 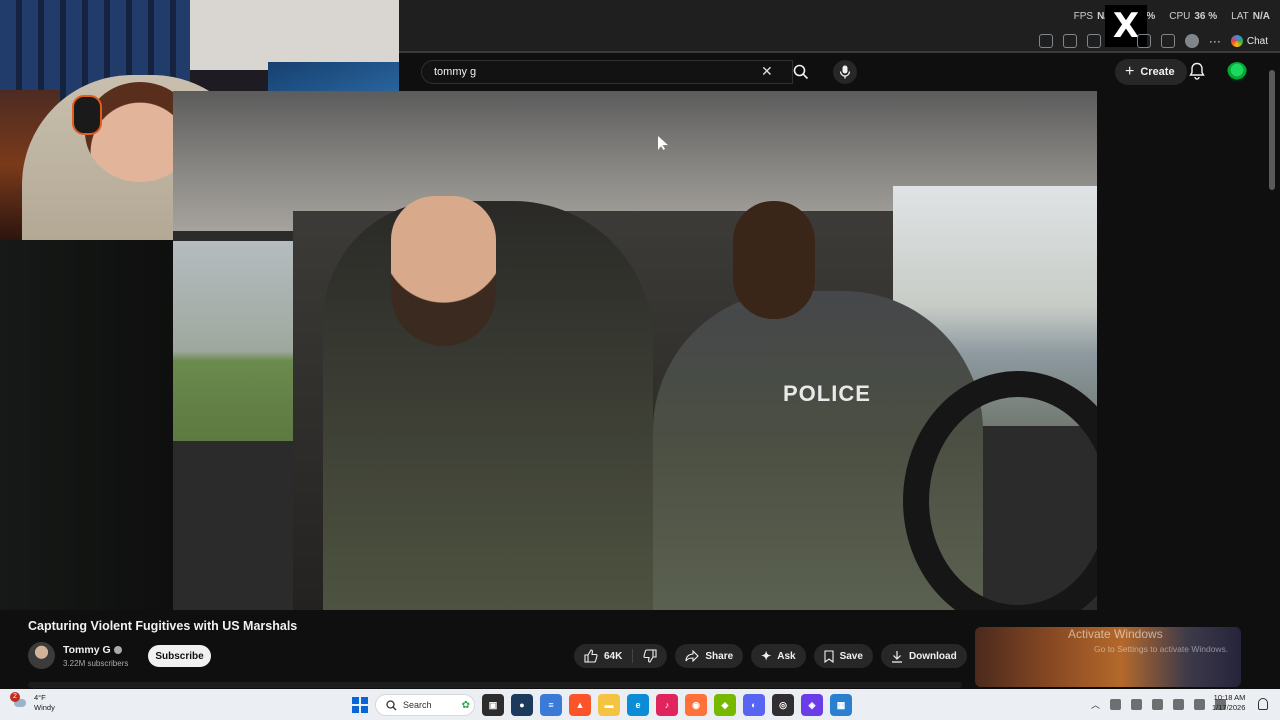 What do you see at coordinates (1263, 704) in the screenshot?
I see `notification-center-icon` at bounding box center [1263, 704].